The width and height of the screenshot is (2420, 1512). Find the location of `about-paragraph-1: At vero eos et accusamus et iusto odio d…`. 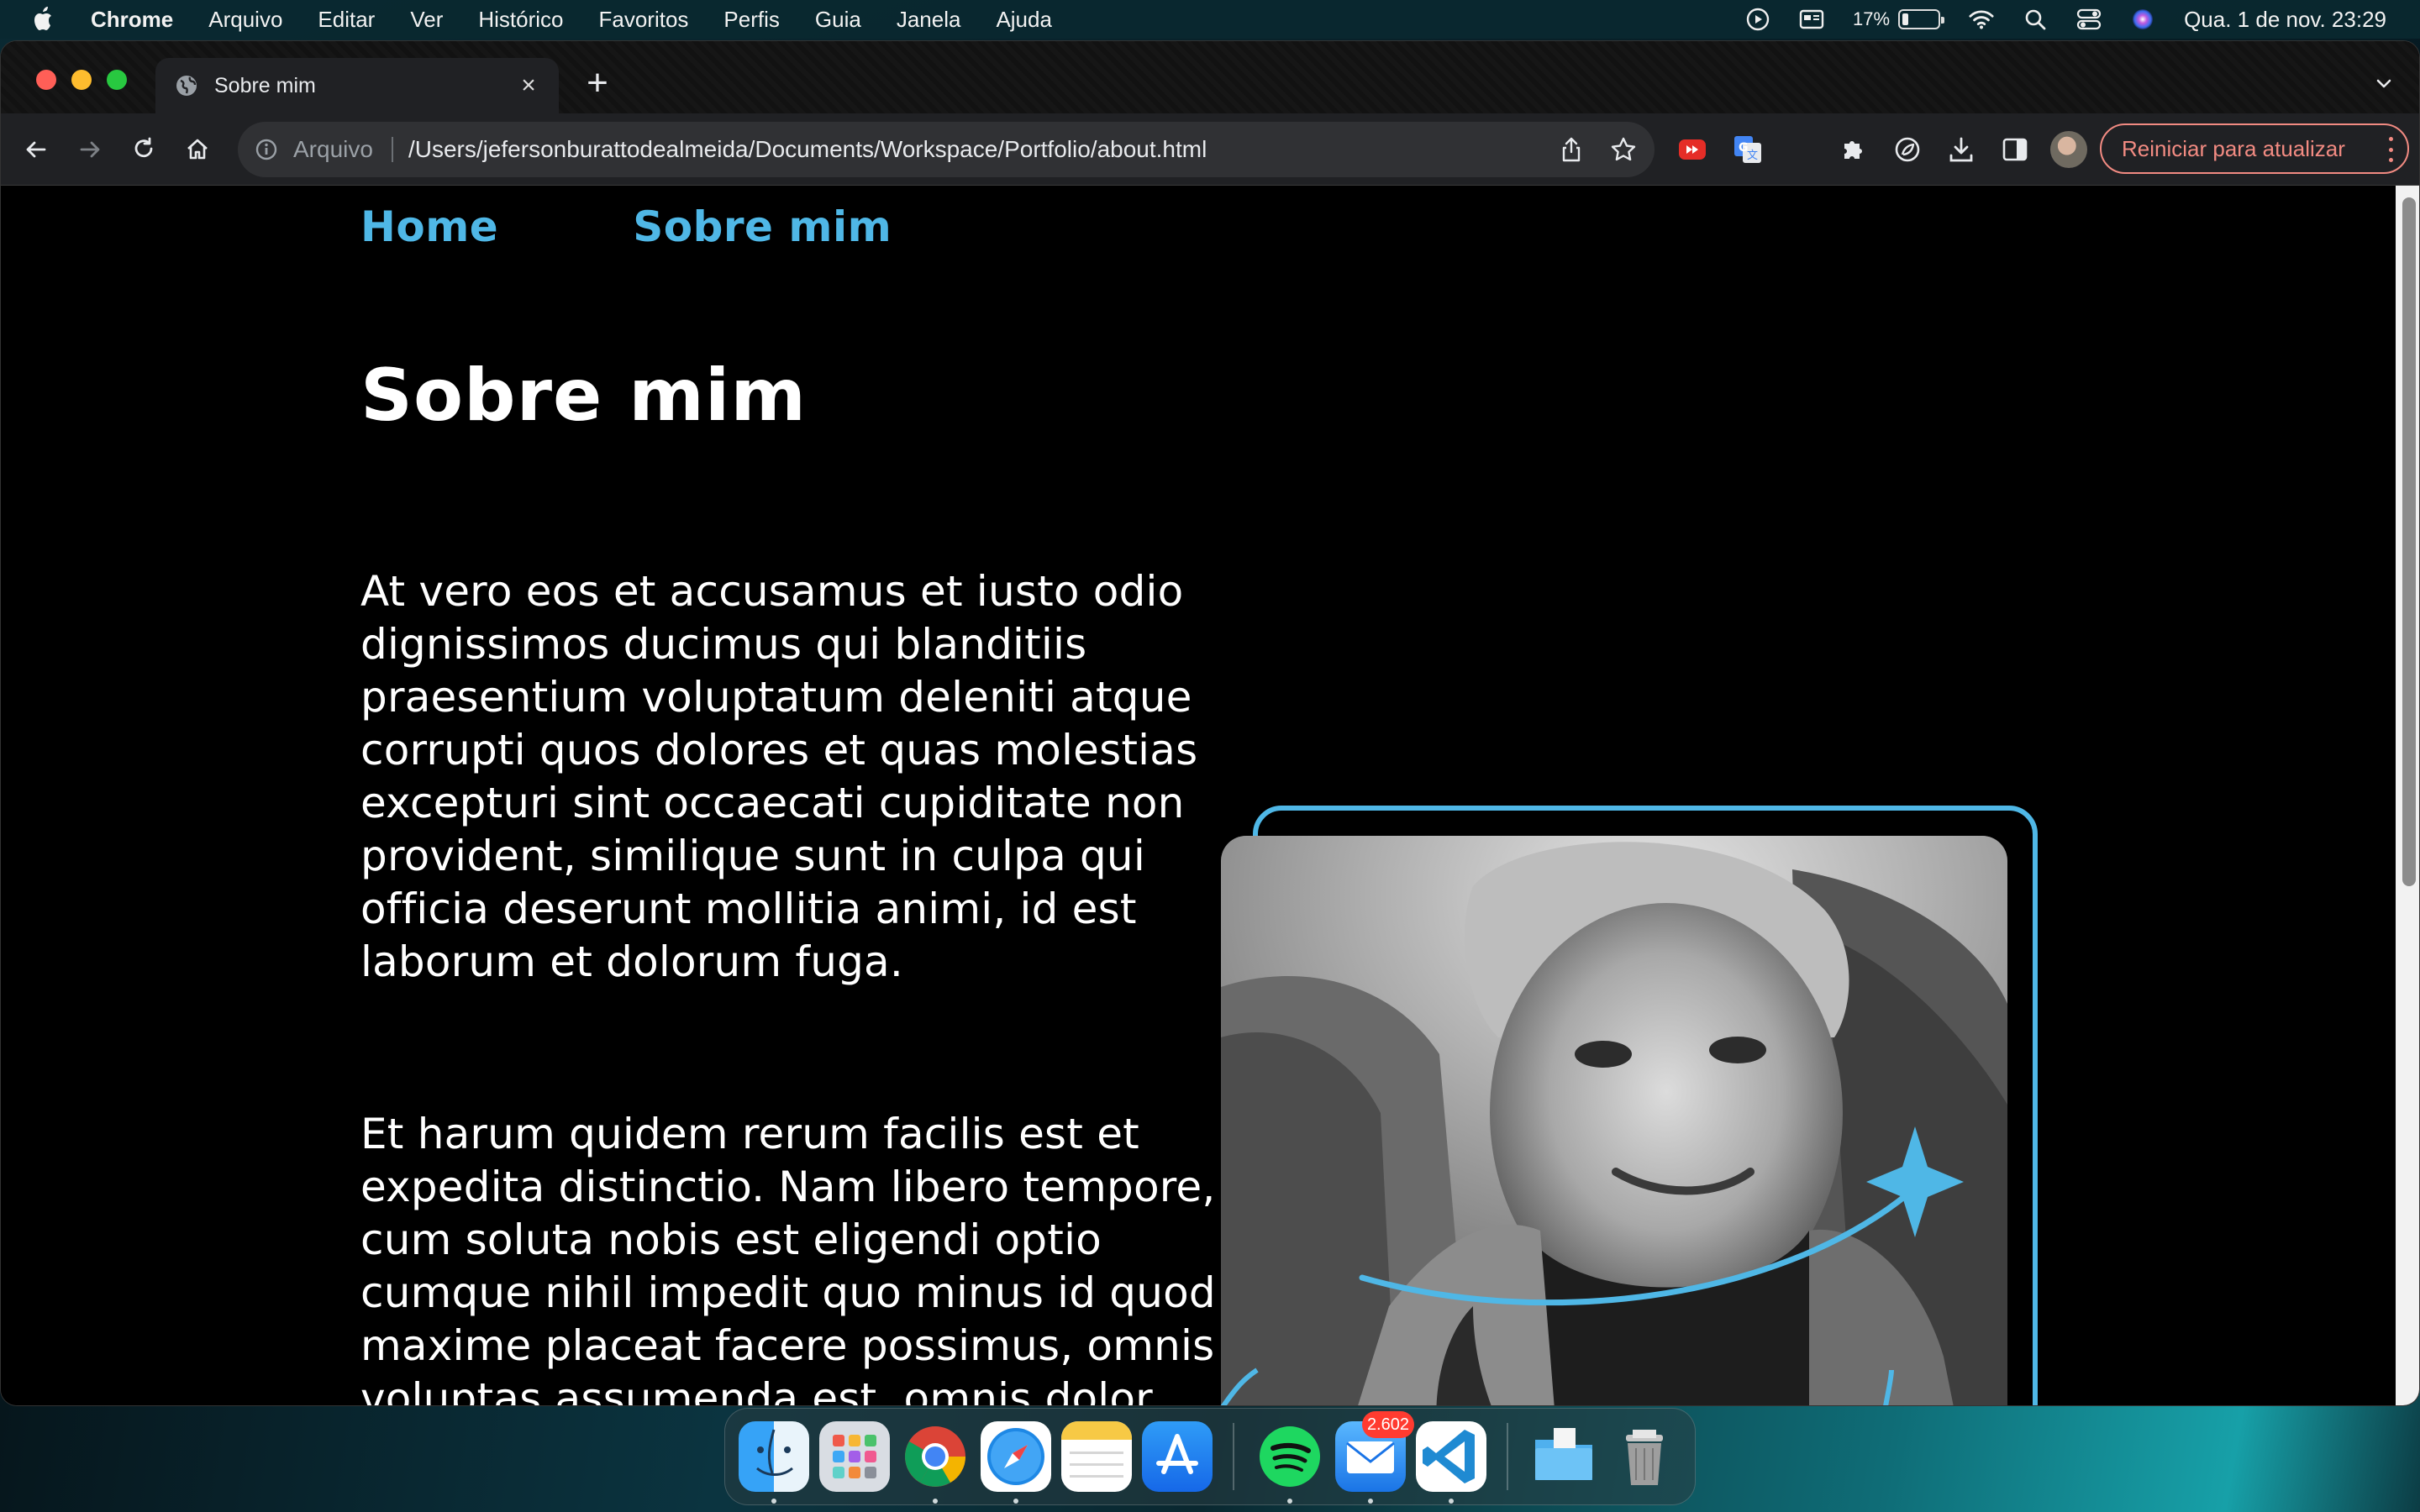

about-paragraph-1: At vero eos et accusamus et iusto odio d… is located at coordinates (779, 776).